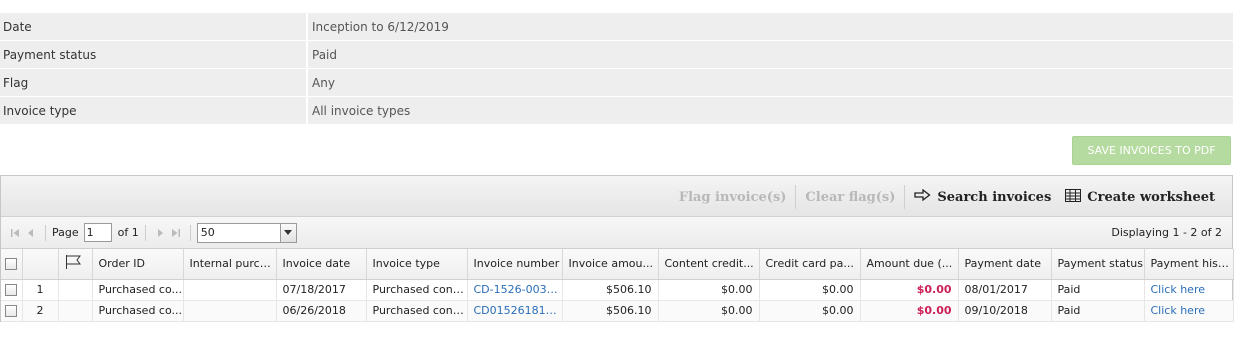  I want to click on flag-icon, so click(73, 263).